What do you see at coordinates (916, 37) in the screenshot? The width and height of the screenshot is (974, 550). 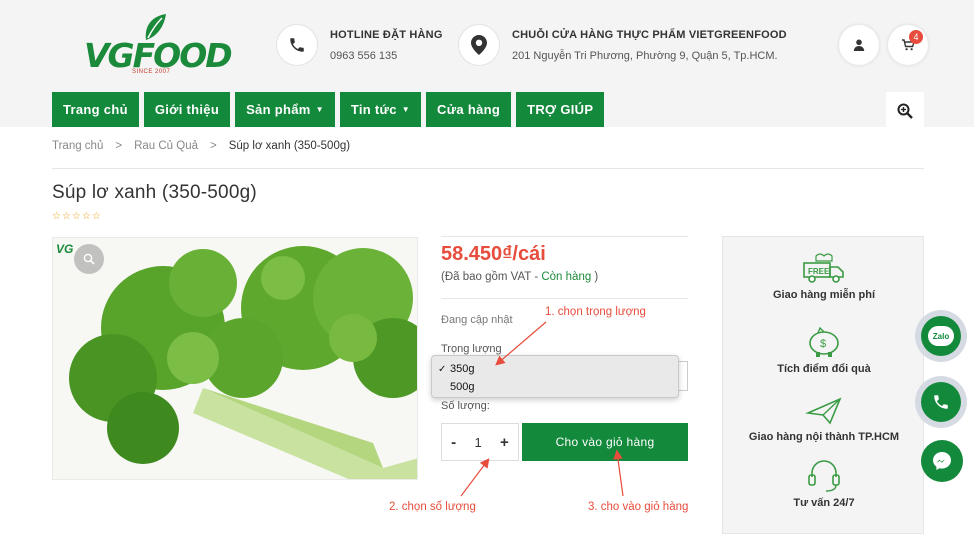 I see `cart-count-badge: 4` at bounding box center [916, 37].